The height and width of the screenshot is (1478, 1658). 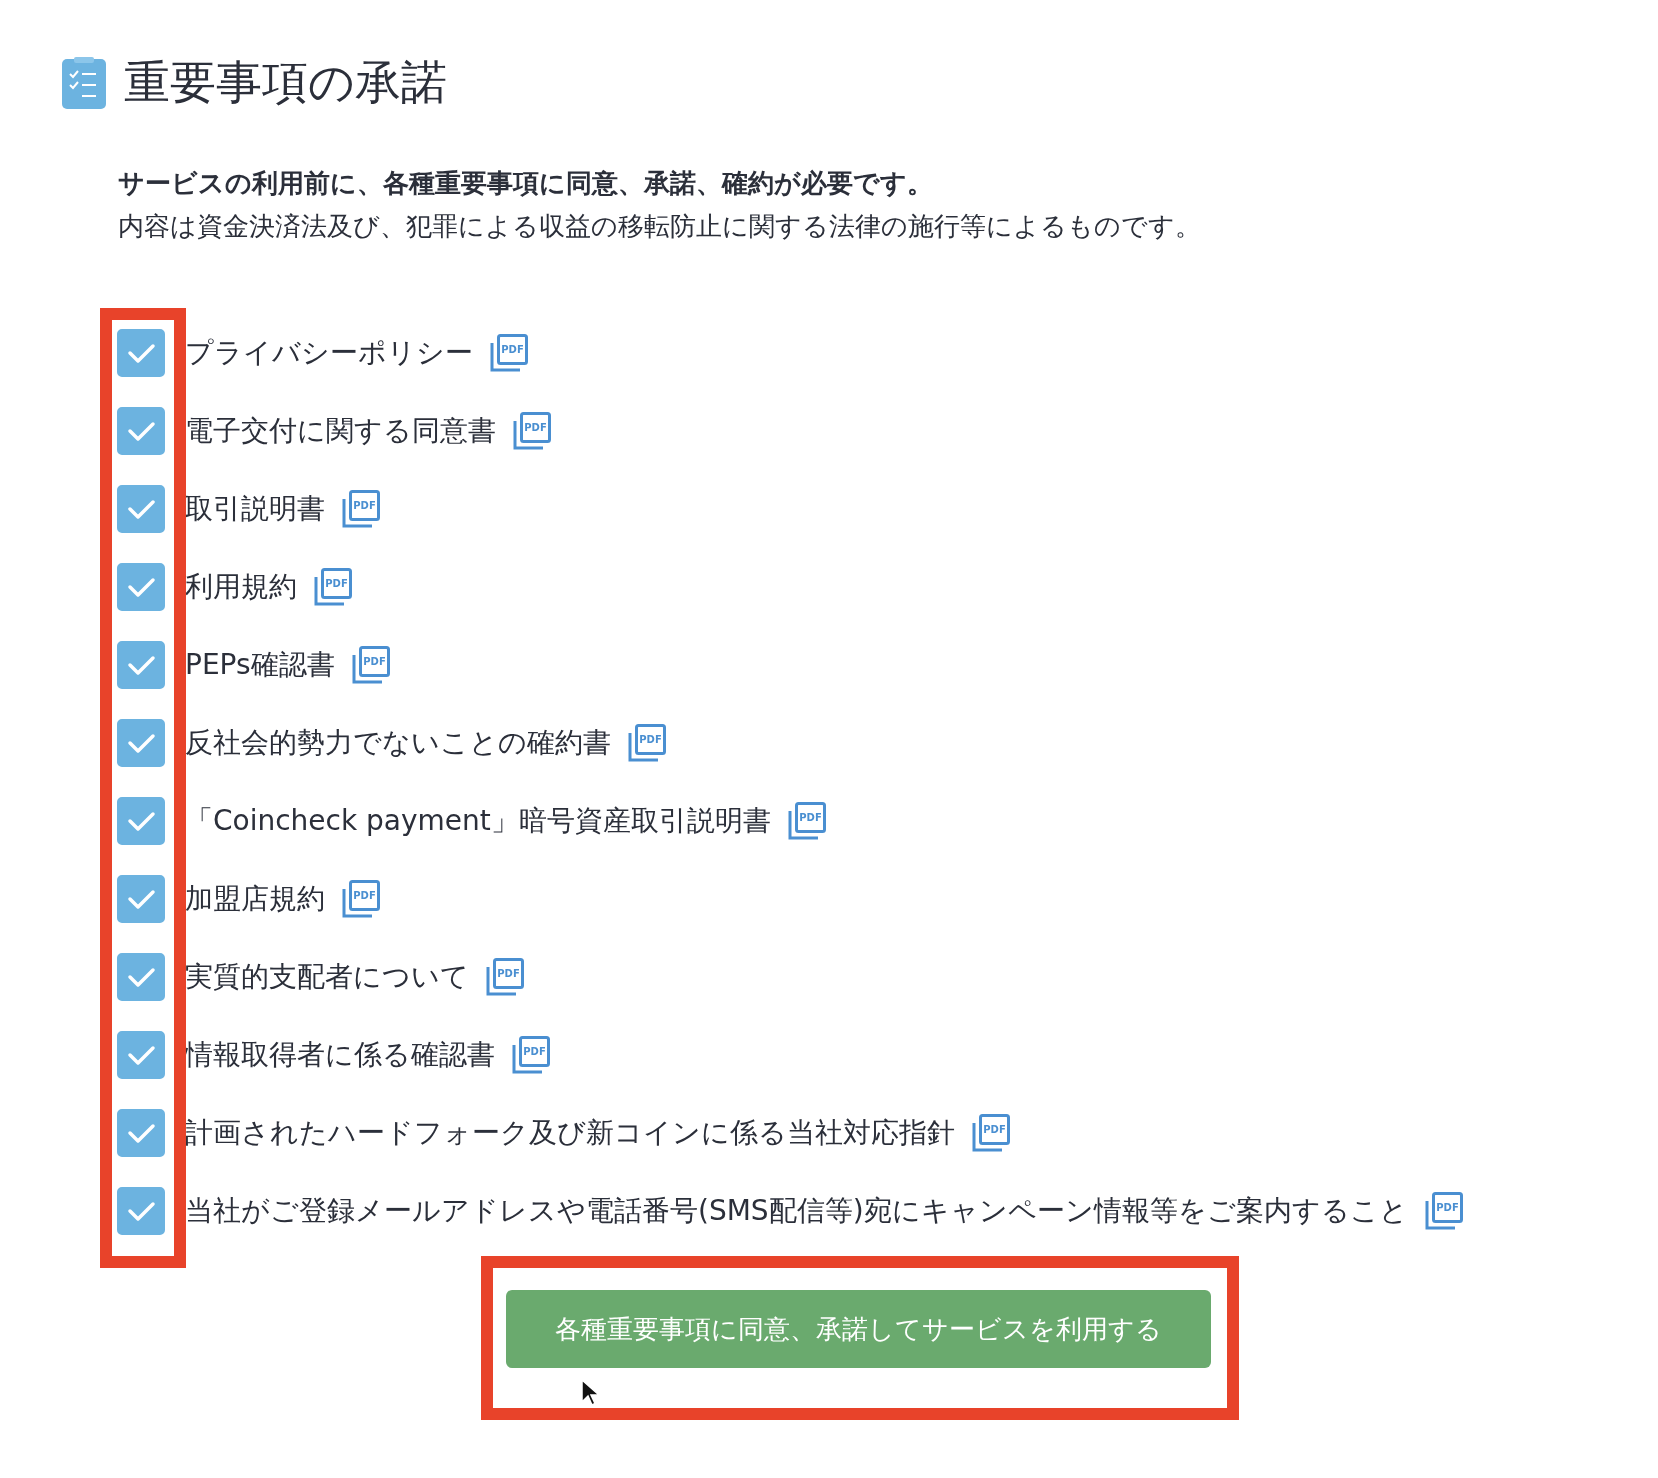 What do you see at coordinates (255, 899) in the screenshot?
I see `agreement-label: 加盟店規約` at bounding box center [255, 899].